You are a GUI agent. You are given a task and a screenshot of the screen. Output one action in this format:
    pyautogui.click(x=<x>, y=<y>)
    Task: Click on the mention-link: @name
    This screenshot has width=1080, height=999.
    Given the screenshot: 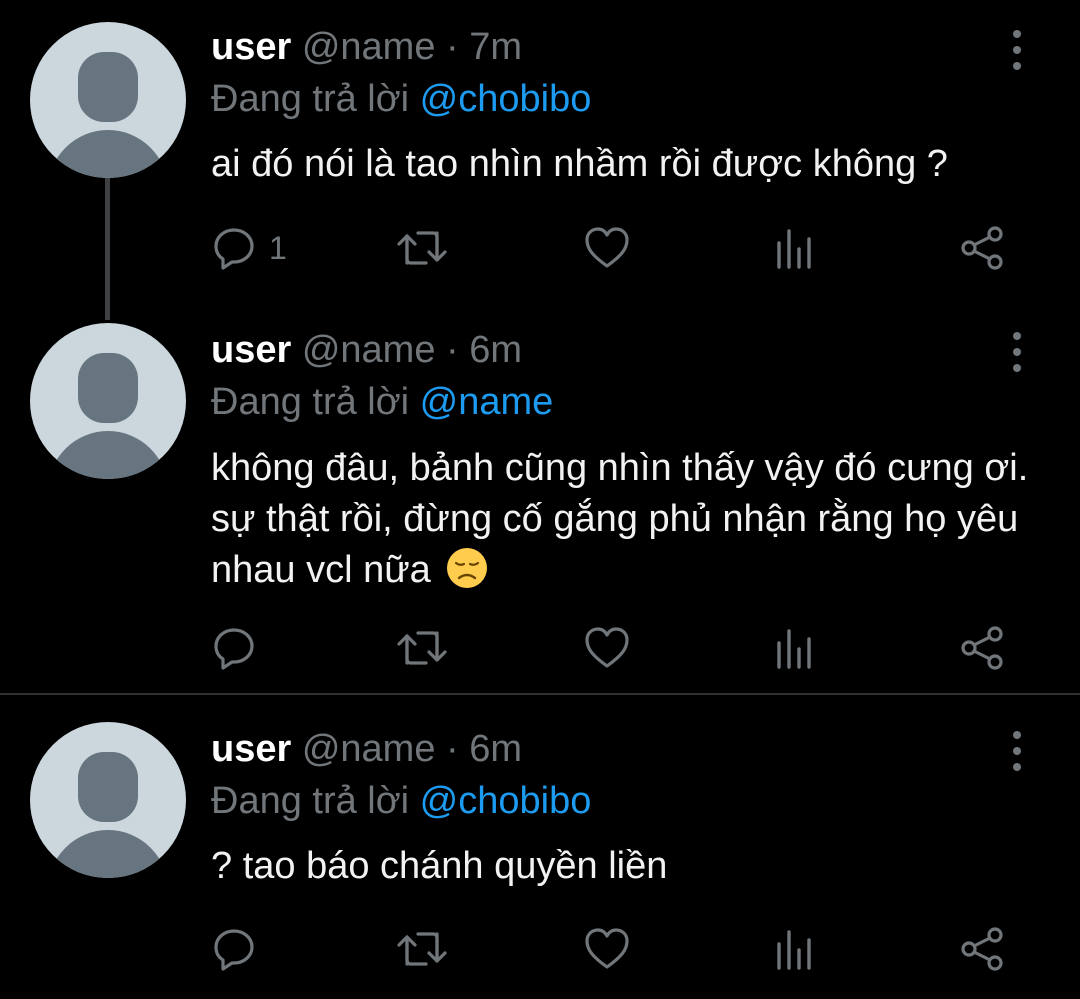 What is the action you would take?
    pyautogui.click(x=487, y=402)
    